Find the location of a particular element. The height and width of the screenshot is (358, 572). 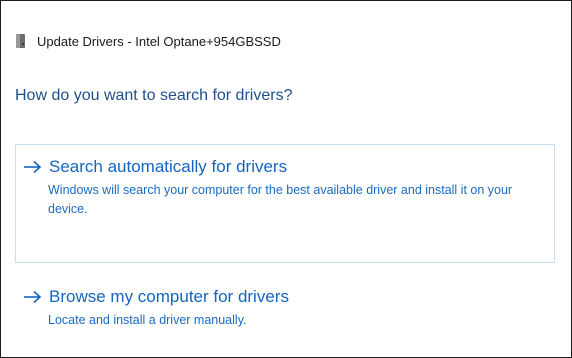

option-header: Browse my computer for drivers is located at coordinates (156, 297).